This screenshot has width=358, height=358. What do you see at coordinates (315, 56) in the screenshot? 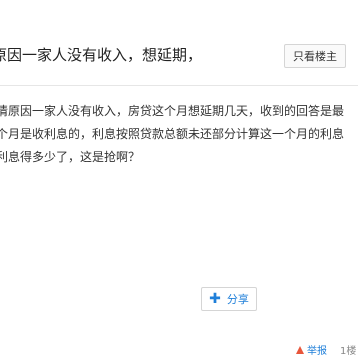
I see `only-op-button: 只看楼主` at bounding box center [315, 56].